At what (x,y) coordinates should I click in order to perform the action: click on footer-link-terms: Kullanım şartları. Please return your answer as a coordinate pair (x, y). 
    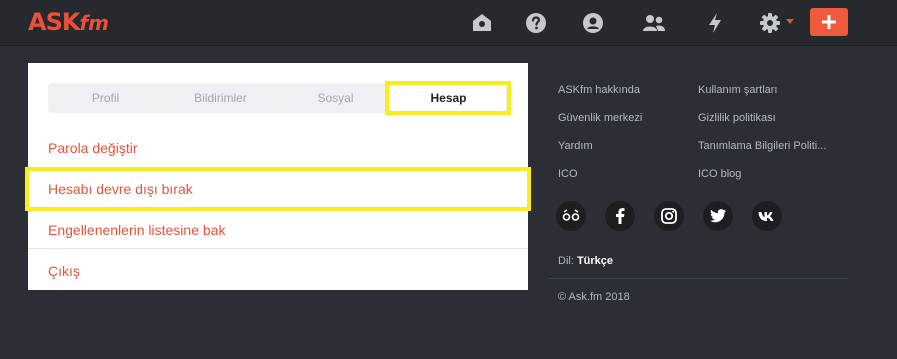
    Looking at the image, I should click on (737, 90).